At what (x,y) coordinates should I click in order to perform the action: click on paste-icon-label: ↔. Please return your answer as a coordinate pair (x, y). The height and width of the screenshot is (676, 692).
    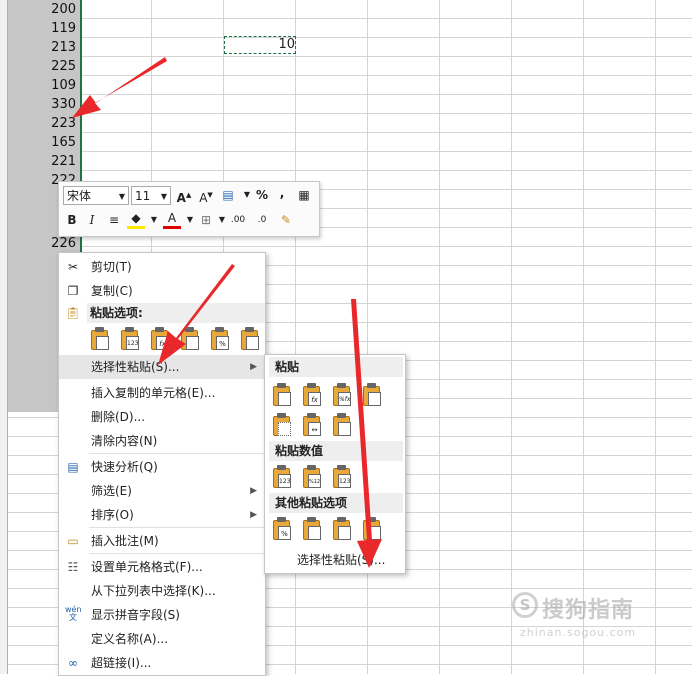
    Looking at the image, I should click on (314, 429).